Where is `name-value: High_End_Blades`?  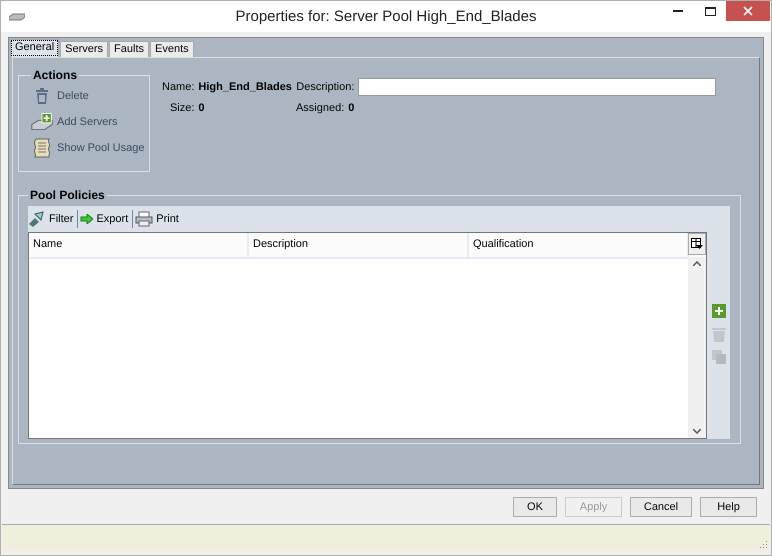 name-value: High_End_Blades is located at coordinates (245, 87).